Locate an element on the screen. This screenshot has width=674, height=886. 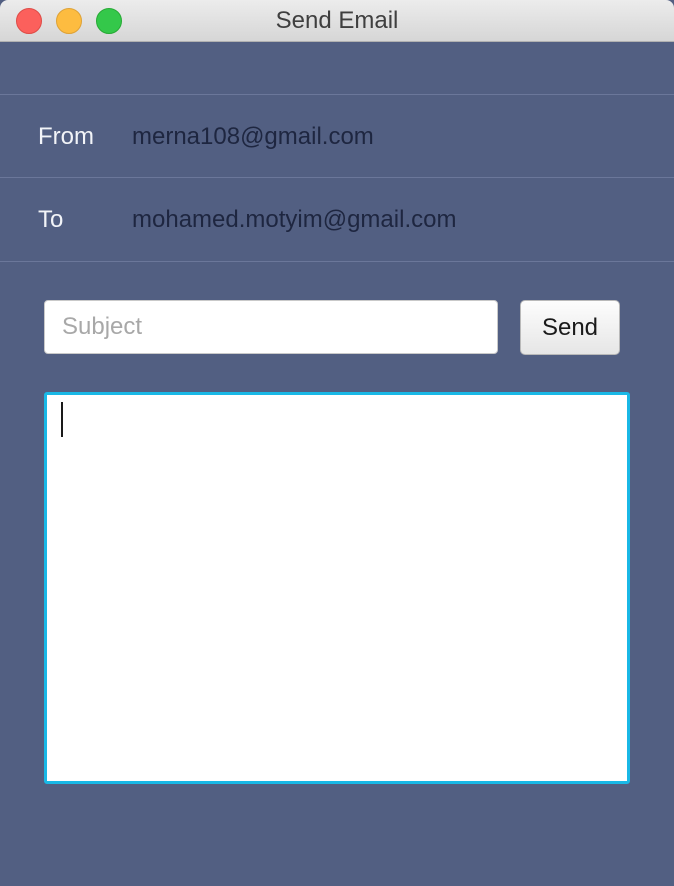
from-label: From is located at coordinates (66, 136).